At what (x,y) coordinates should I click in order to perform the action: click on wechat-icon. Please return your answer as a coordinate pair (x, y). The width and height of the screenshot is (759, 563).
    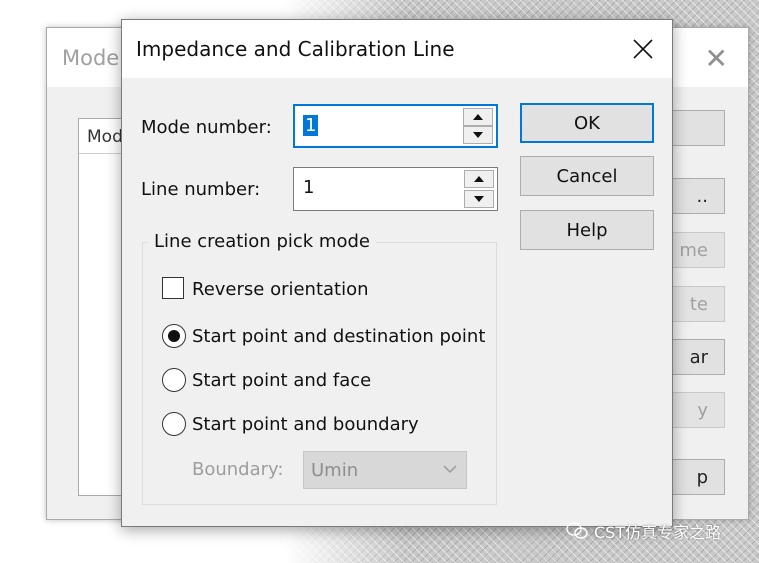
    Looking at the image, I should click on (577, 530).